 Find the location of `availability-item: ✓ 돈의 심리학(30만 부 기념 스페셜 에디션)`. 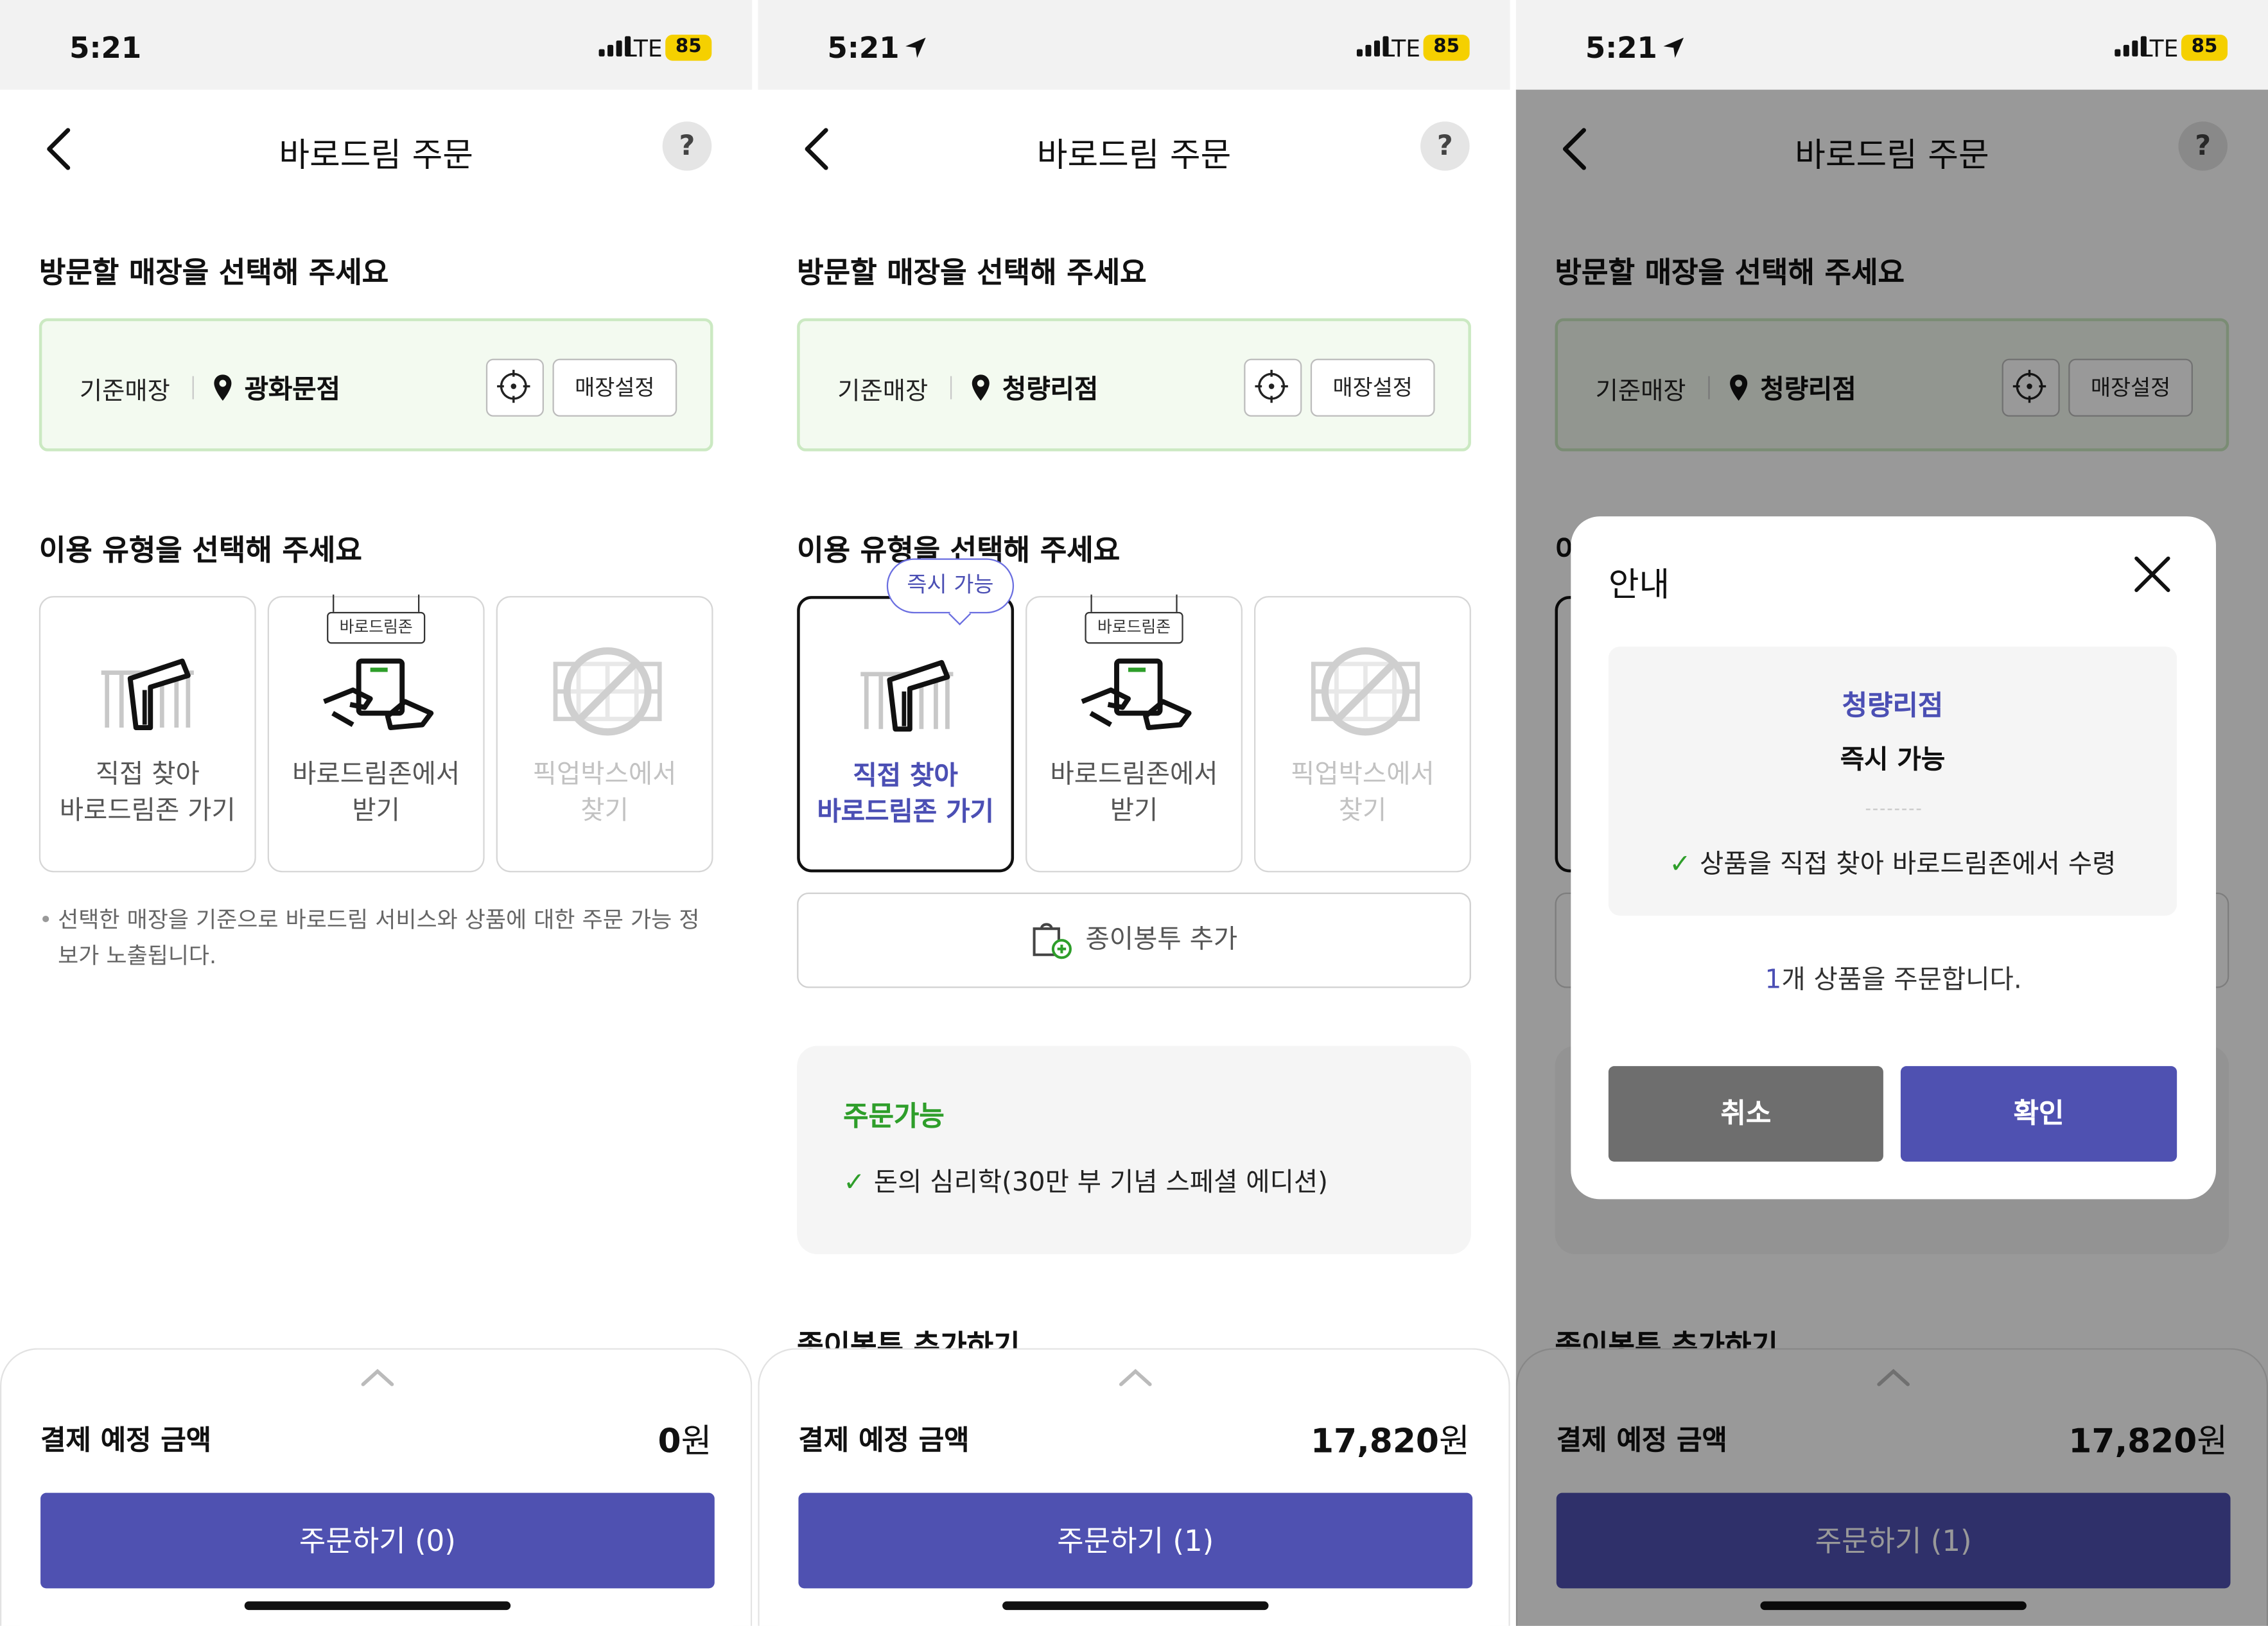

availability-item: ✓ 돈의 심리학(30만 부 기념 스페셜 에디션) is located at coordinates (1085, 1181).